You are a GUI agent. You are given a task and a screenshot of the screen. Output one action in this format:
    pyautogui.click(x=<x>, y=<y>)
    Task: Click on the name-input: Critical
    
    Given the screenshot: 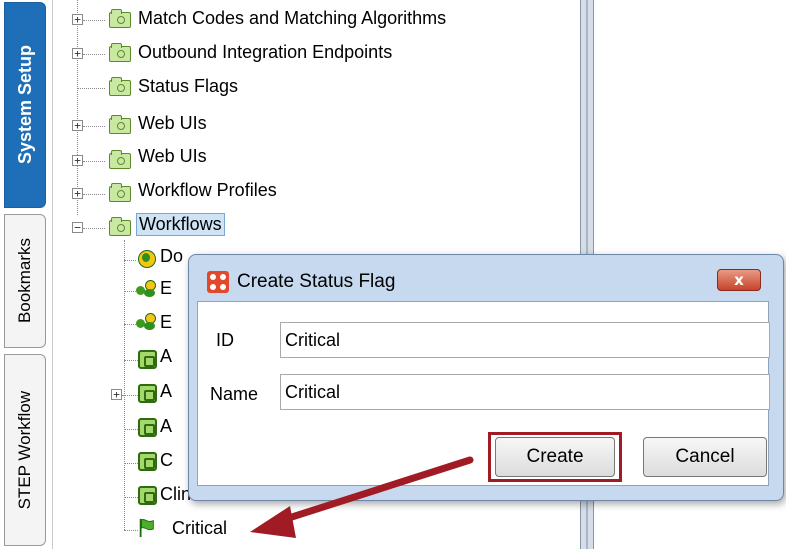 What is the action you would take?
    pyautogui.click(x=525, y=392)
    